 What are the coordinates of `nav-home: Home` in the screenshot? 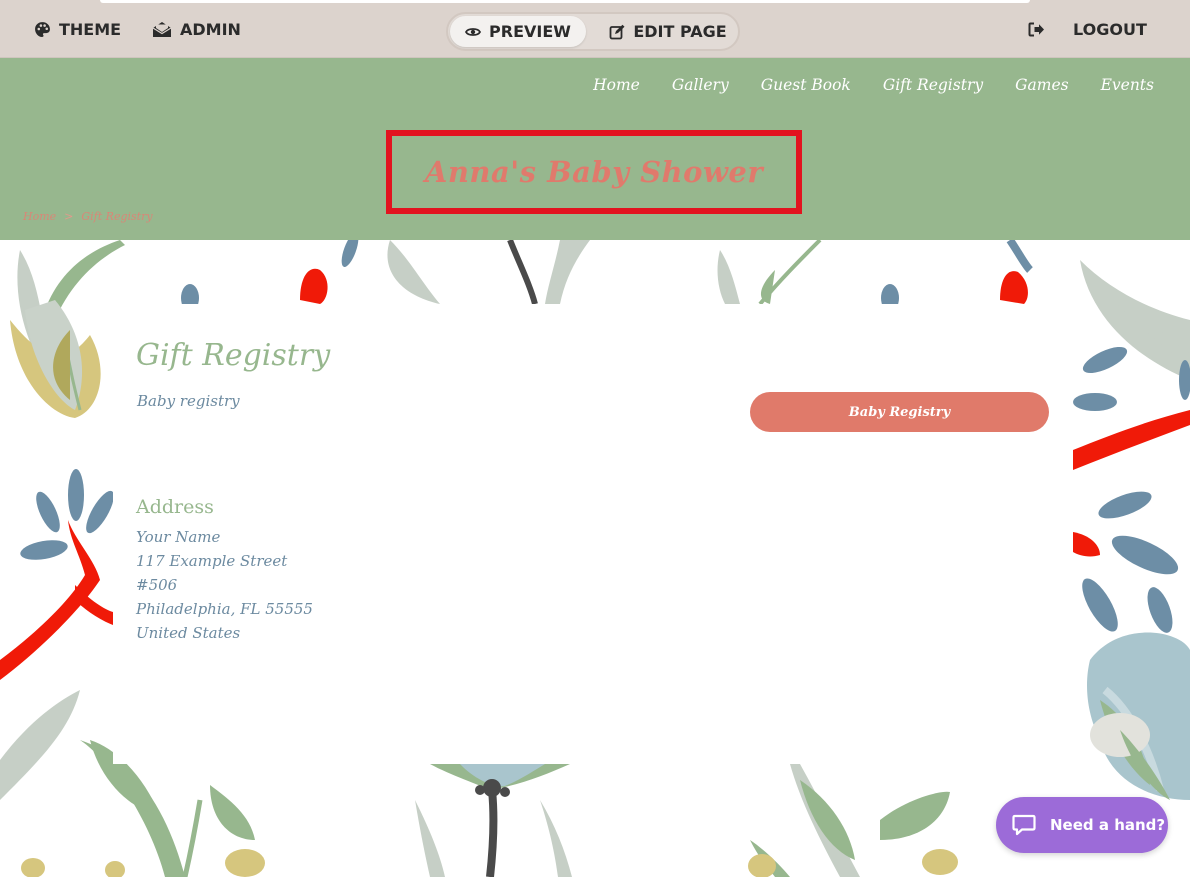 It's located at (616, 85).